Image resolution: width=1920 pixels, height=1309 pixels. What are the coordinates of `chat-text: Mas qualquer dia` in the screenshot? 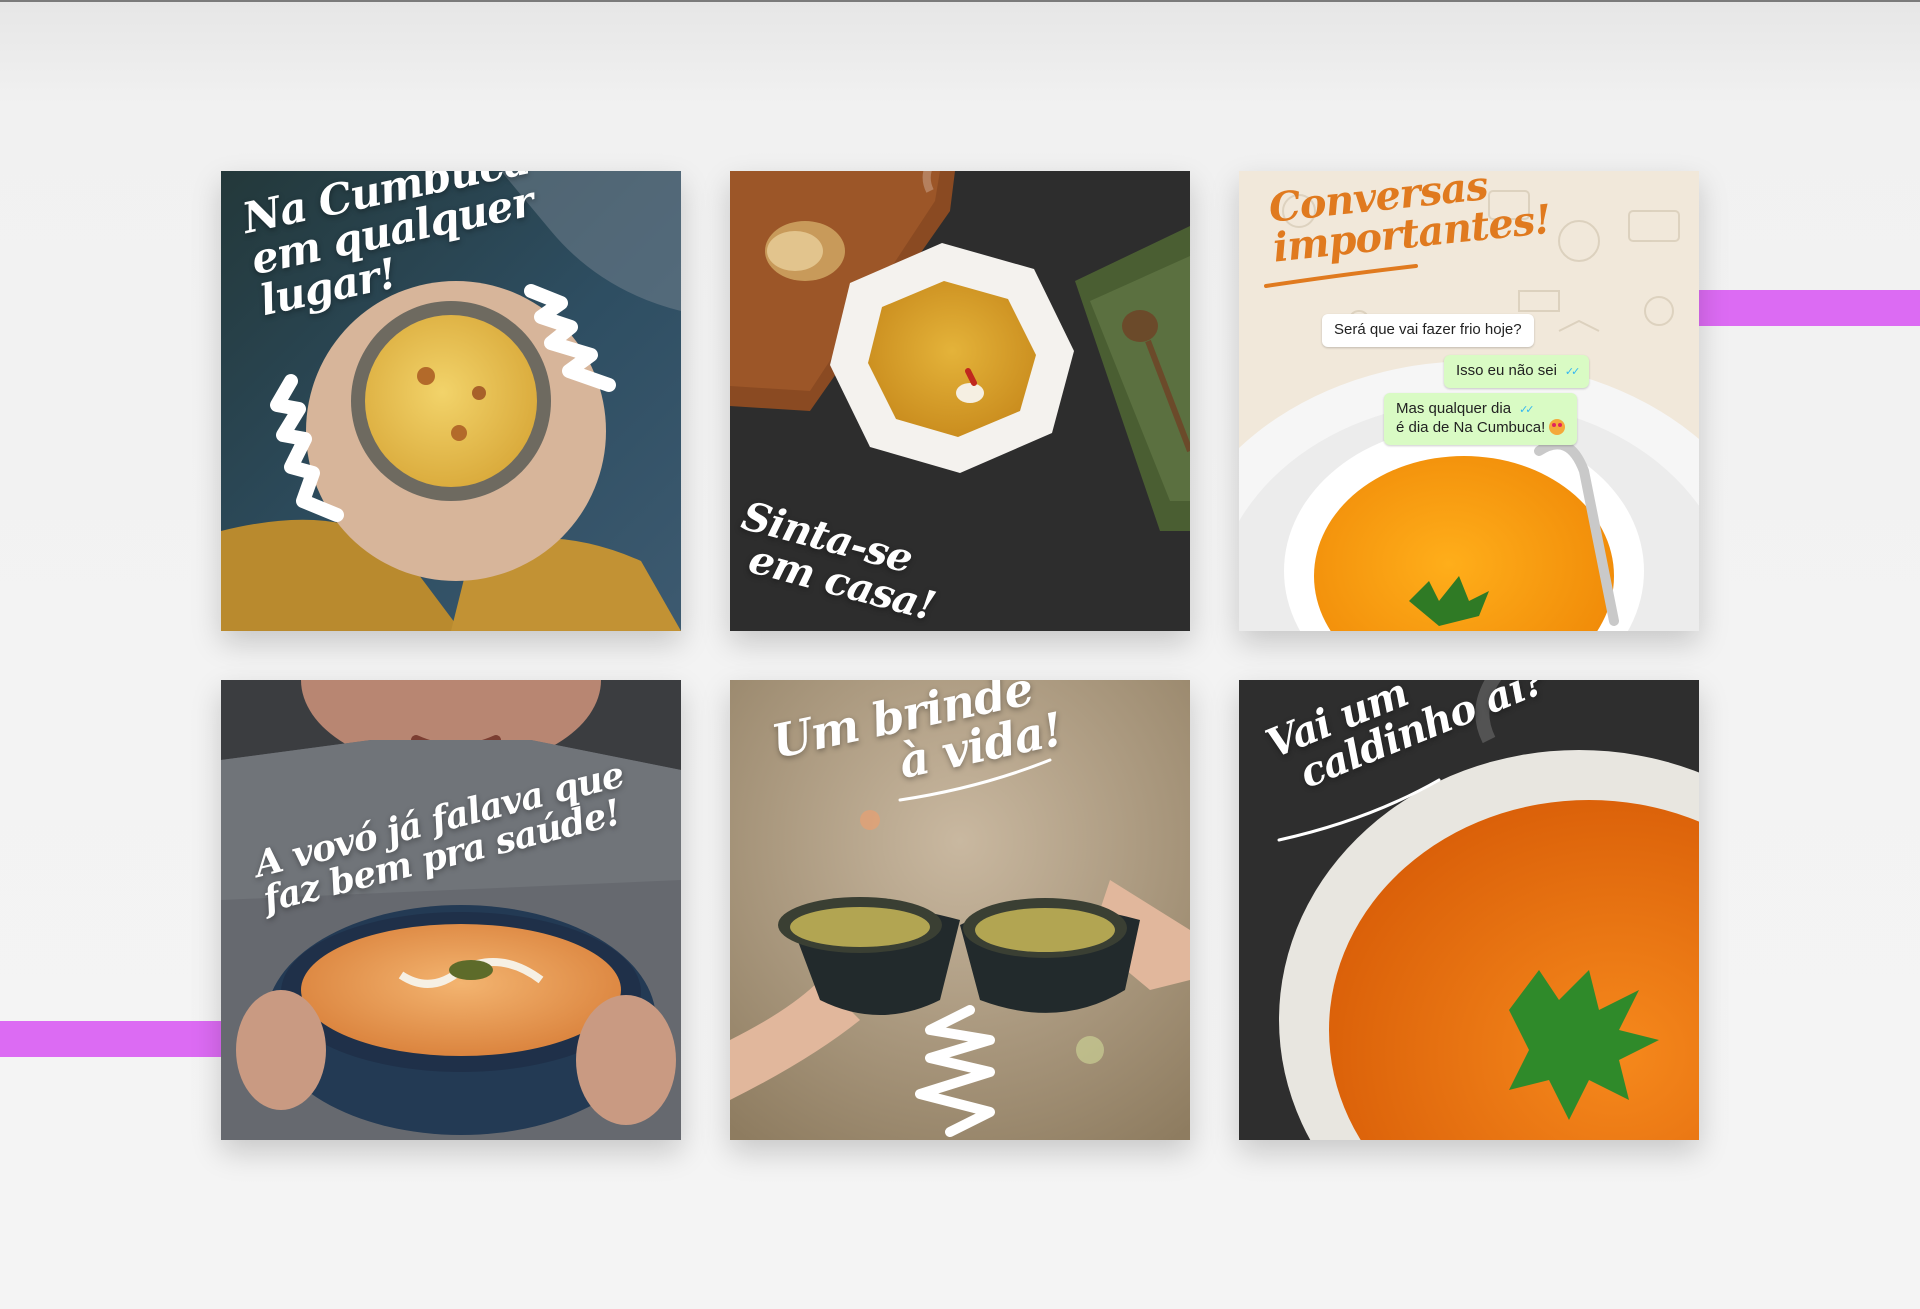 It's located at (1454, 408).